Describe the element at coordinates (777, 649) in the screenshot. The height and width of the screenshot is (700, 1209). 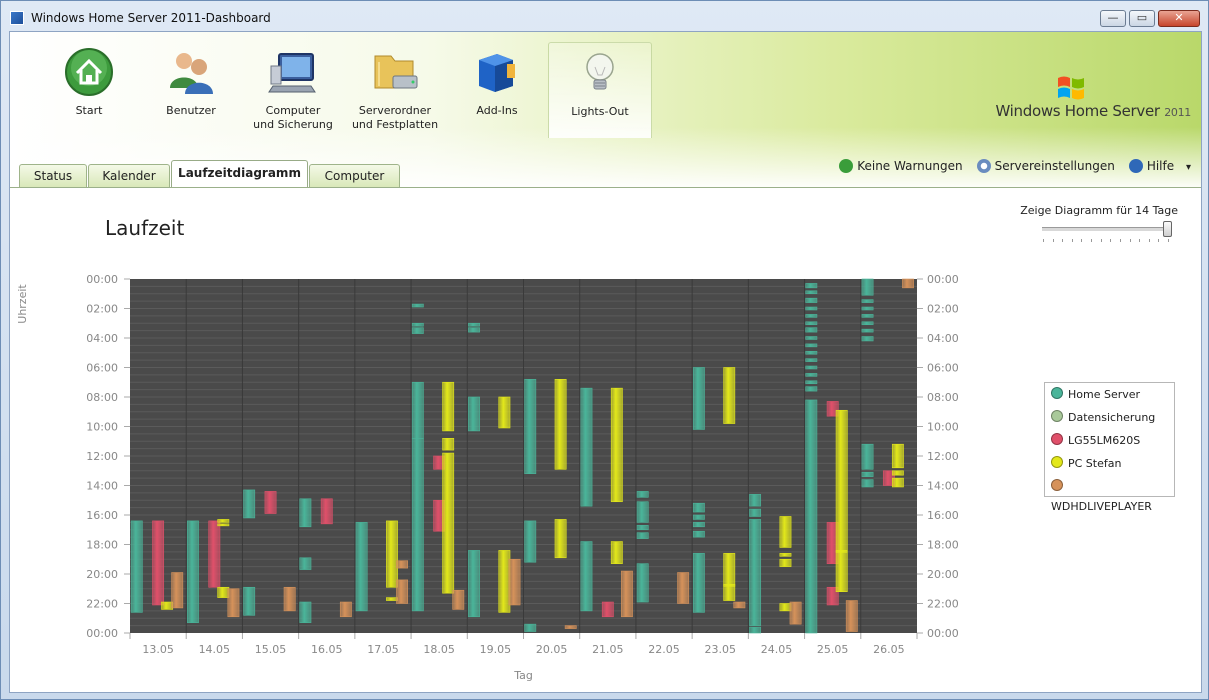
I see `x-tick-label: 24.05` at that location.